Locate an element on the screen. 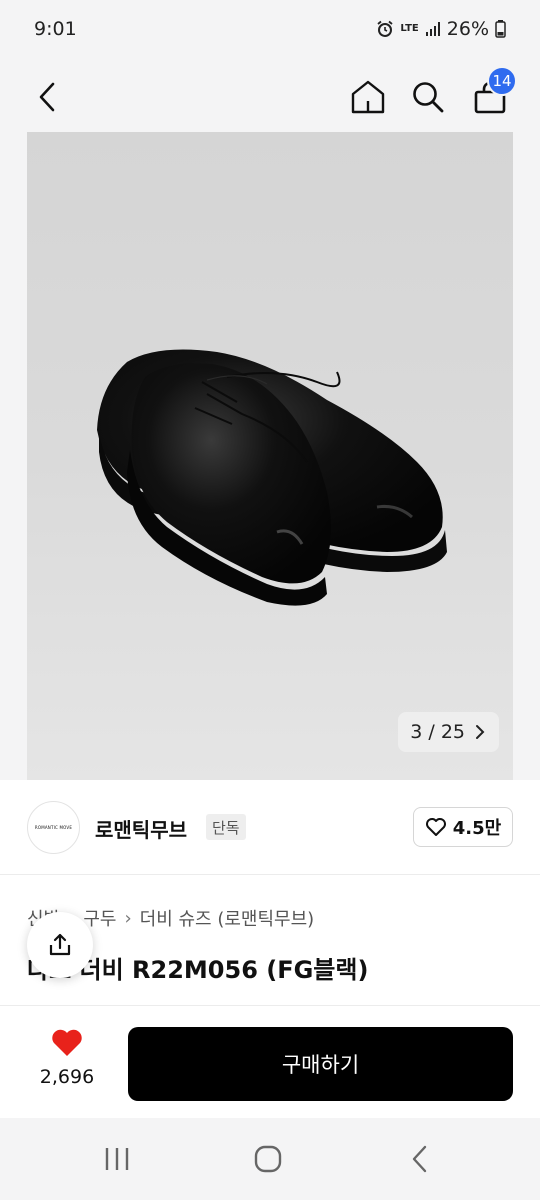 The height and width of the screenshot is (1200, 540). brand-like-button: 4.5만 is located at coordinates (463, 827).